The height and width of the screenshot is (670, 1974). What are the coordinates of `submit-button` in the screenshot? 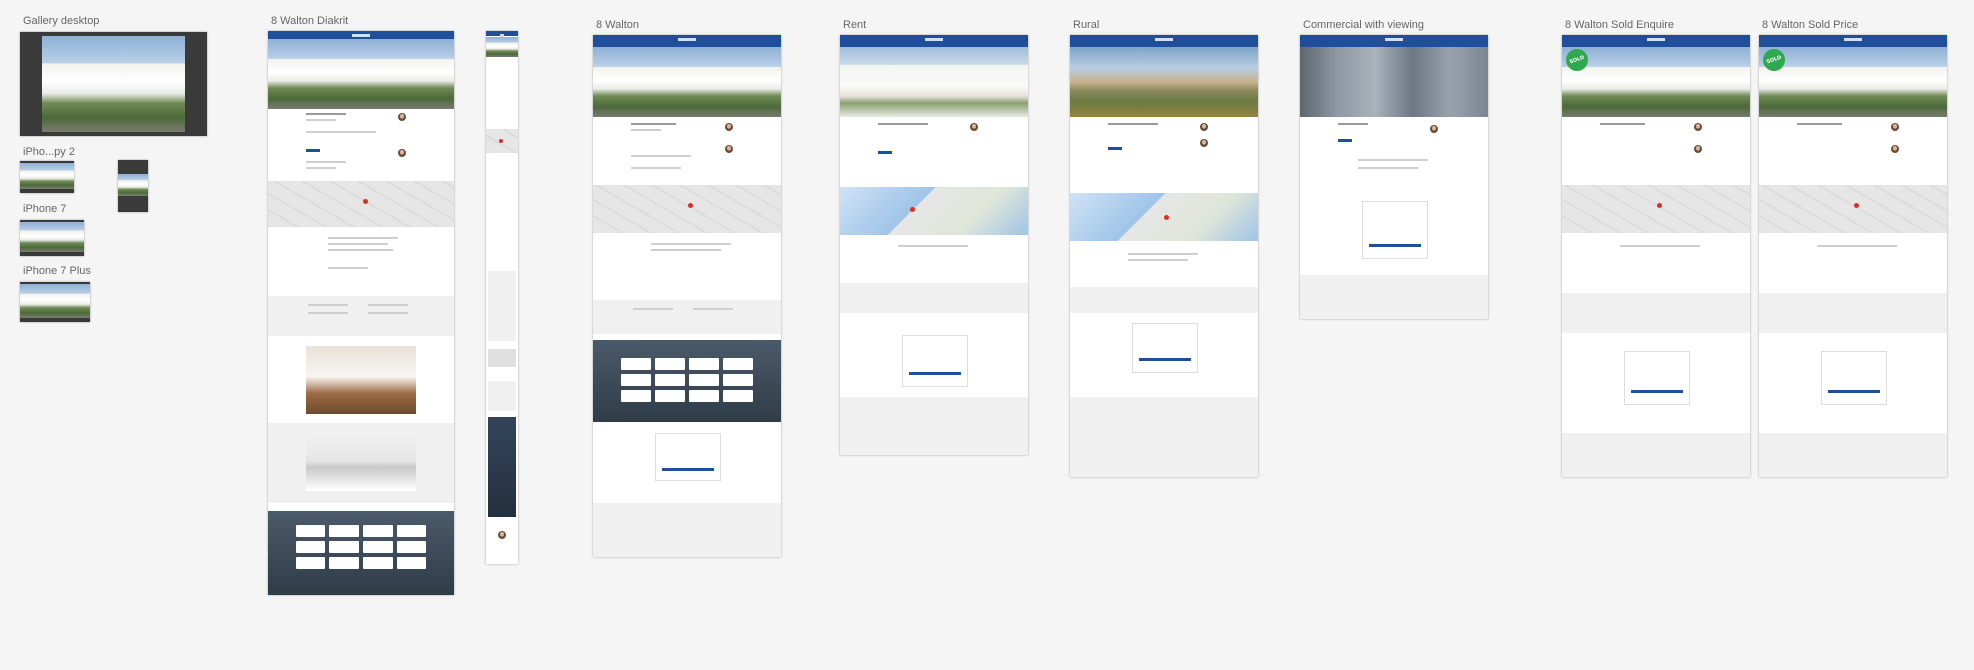 It's located at (688, 469).